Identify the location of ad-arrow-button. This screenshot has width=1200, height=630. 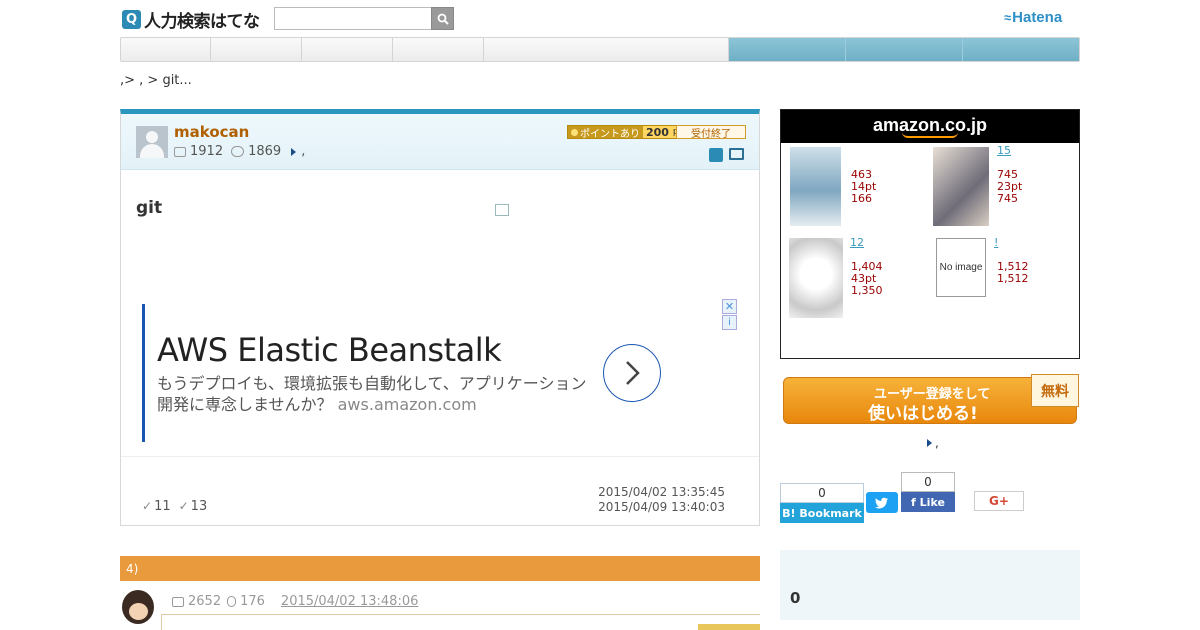
(632, 373).